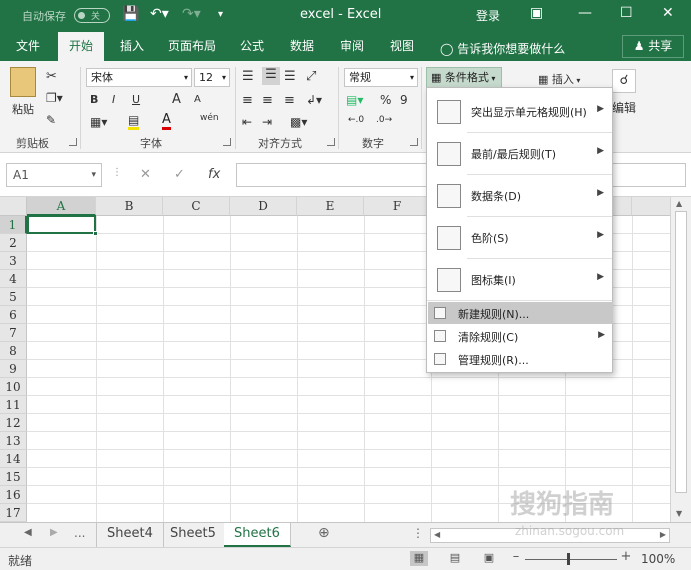  What do you see at coordinates (196, 206) in the screenshot?
I see `column-header: C` at bounding box center [196, 206].